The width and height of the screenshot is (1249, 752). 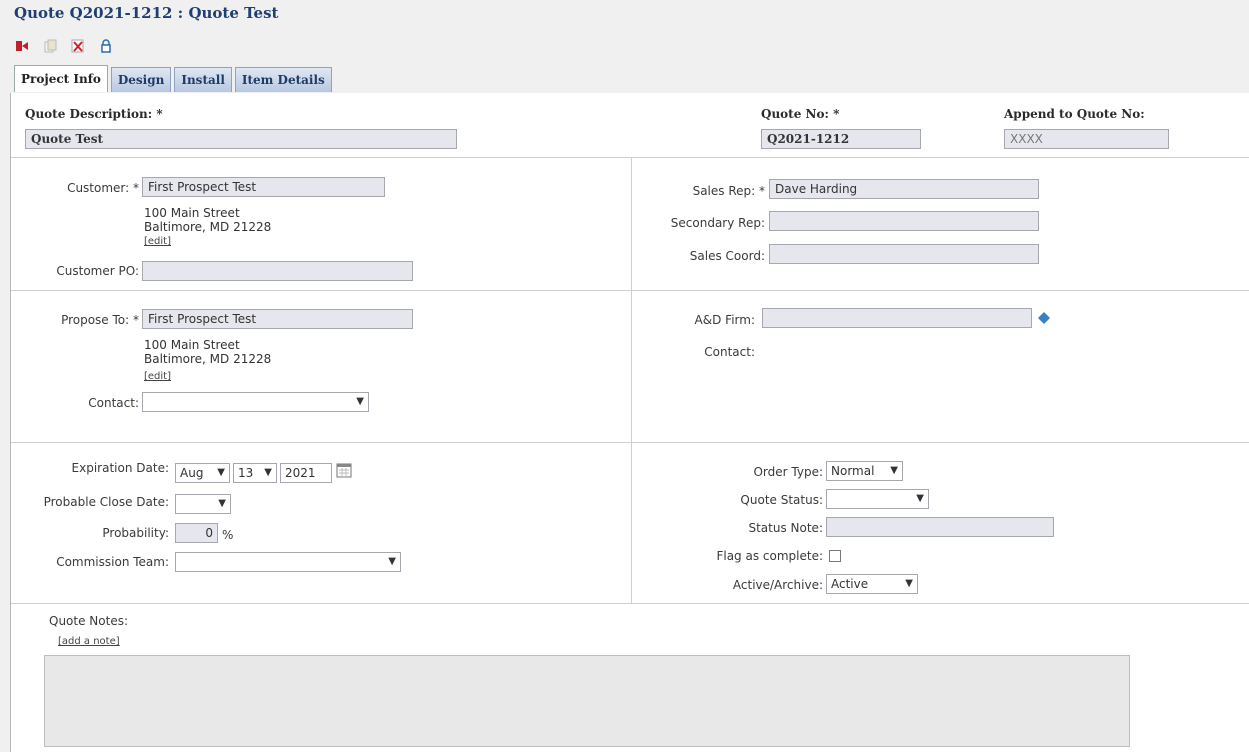 I want to click on expiration-month-select: Aug ▼, so click(x=202, y=473).